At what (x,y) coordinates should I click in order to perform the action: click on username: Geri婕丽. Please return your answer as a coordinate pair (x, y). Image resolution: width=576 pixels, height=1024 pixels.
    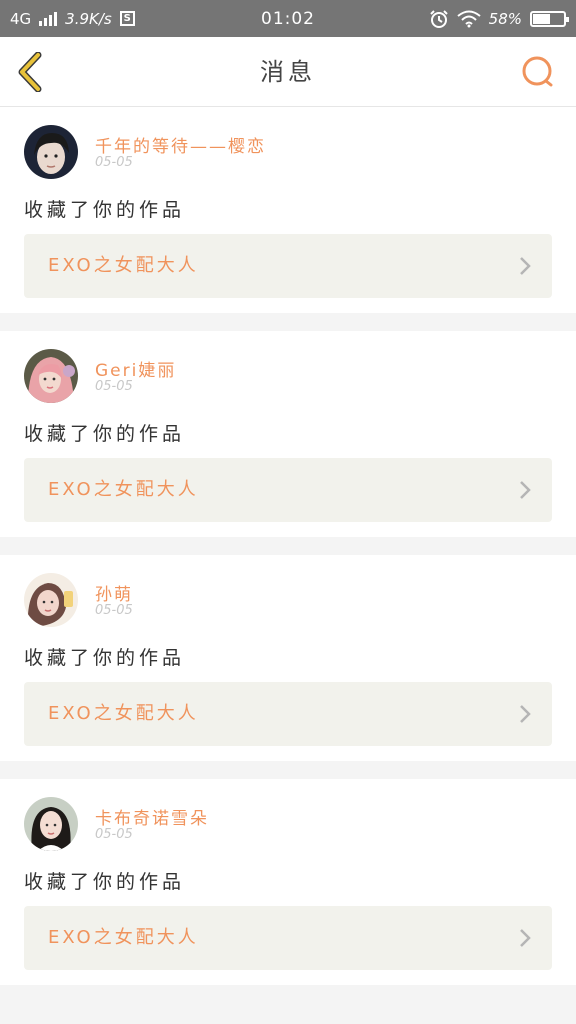
    Looking at the image, I should click on (135, 368).